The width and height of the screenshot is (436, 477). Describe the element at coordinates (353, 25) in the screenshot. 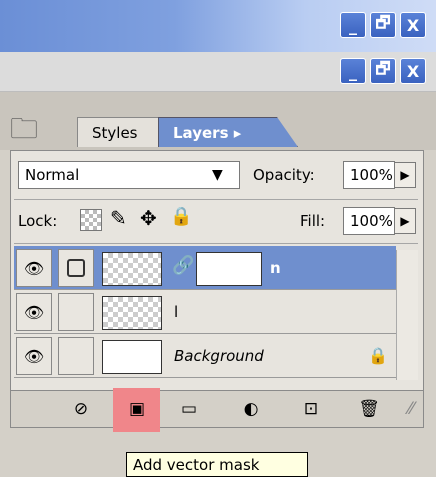

I see `outer-minimize-button: _` at that location.